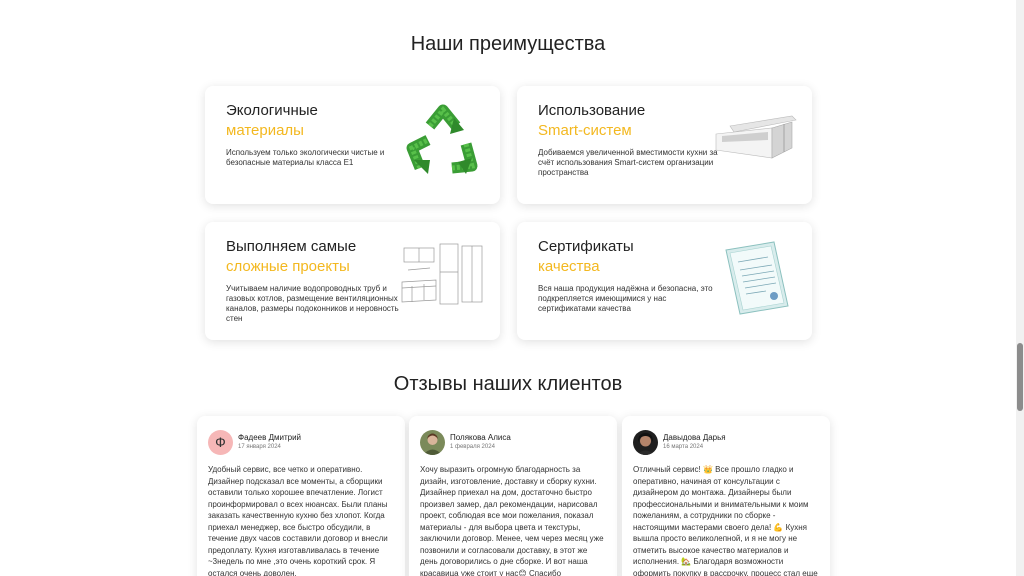 This screenshot has height=576, width=1024. Describe the element at coordinates (442, 139) in the screenshot. I see `recycle-icon` at that location.